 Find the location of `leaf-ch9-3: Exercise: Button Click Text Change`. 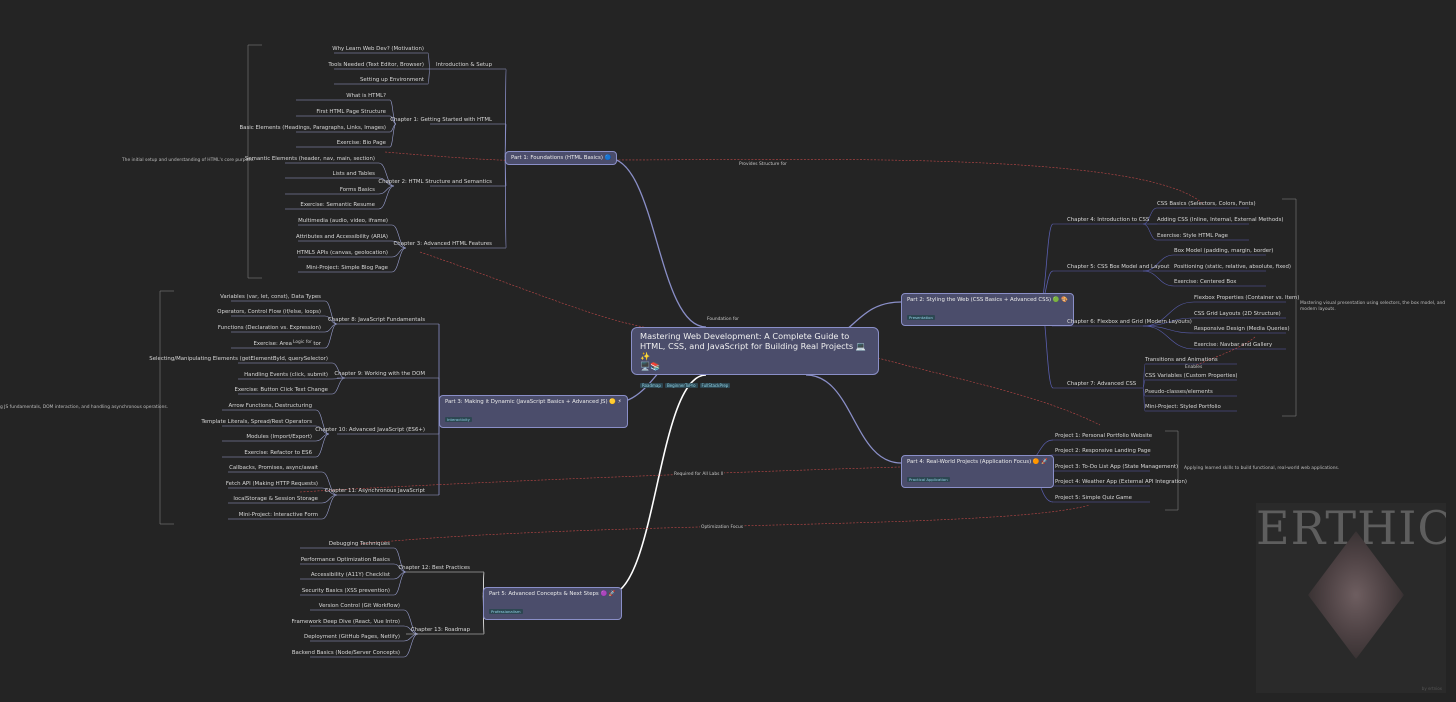

leaf-ch9-3: Exercise: Button Click Text Change is located at coordinates (281, 390).